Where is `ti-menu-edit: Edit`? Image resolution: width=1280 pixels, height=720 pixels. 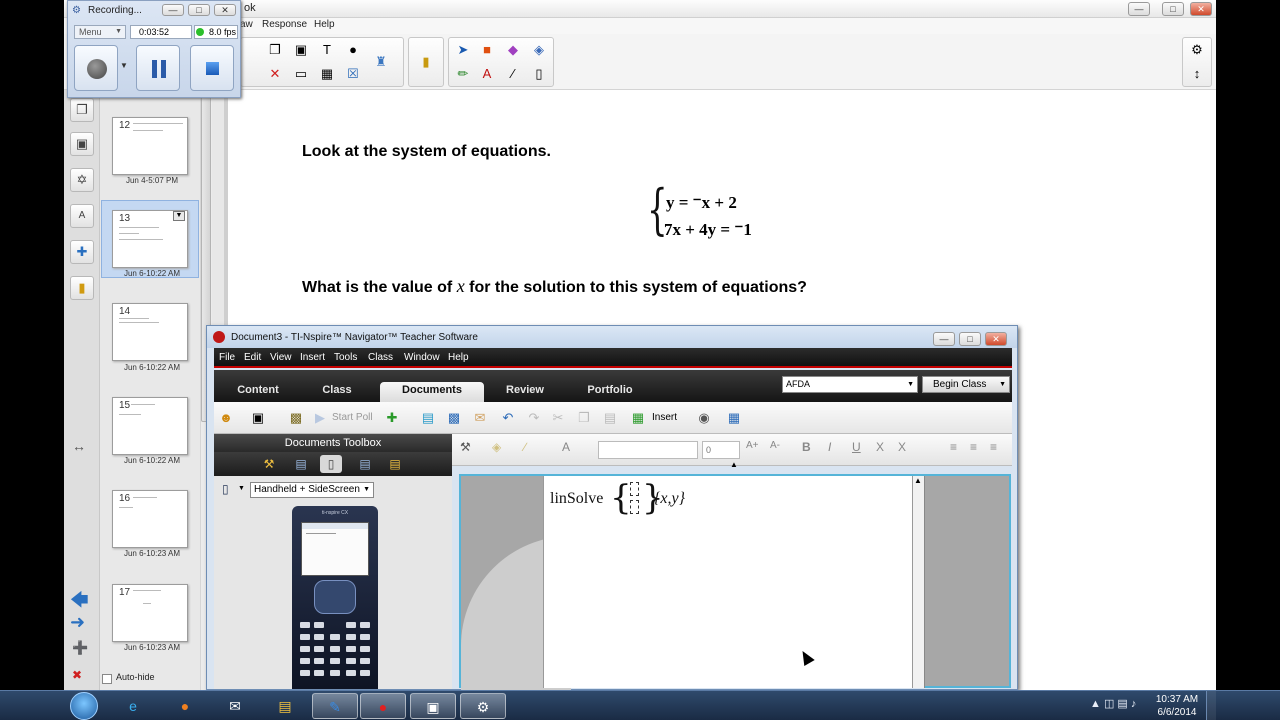
ti-menu-edit: Edit is located at coordinates (252, 357).